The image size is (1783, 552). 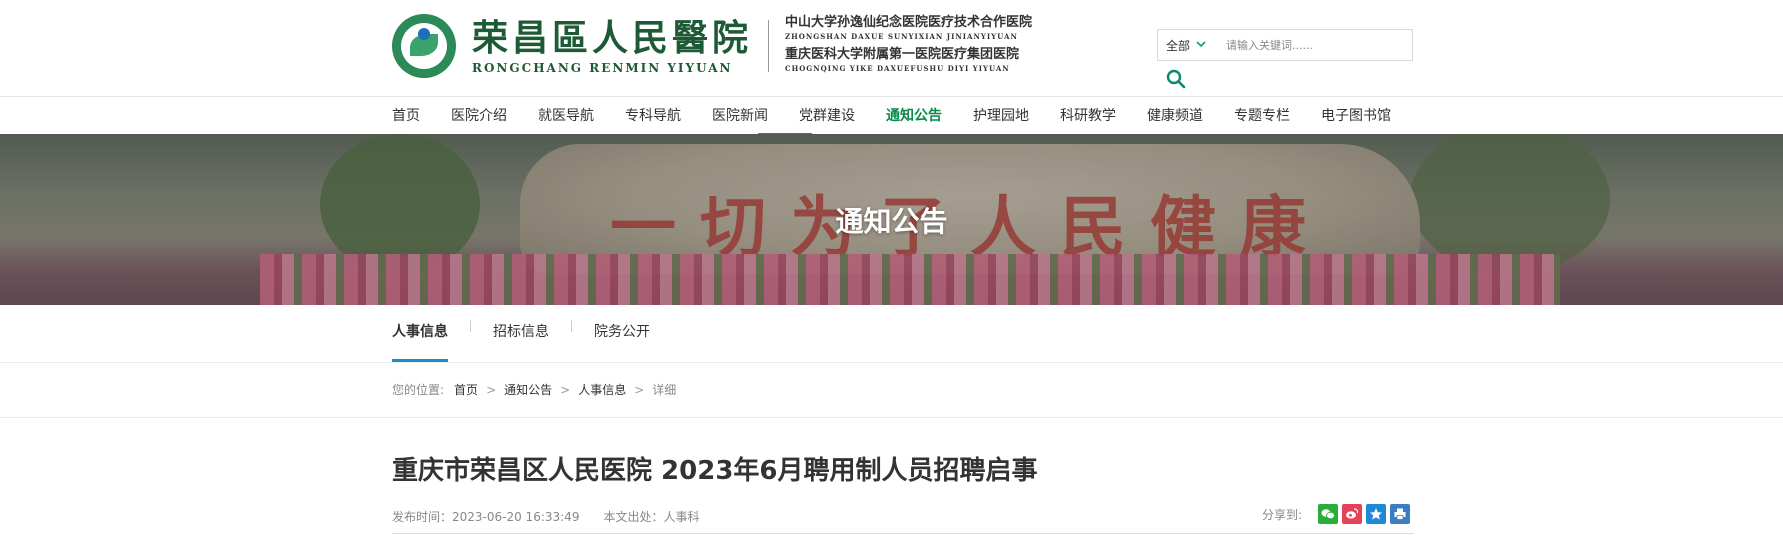 I want to click on breadcrumb-current: 详细, so click(x=664, y=390).